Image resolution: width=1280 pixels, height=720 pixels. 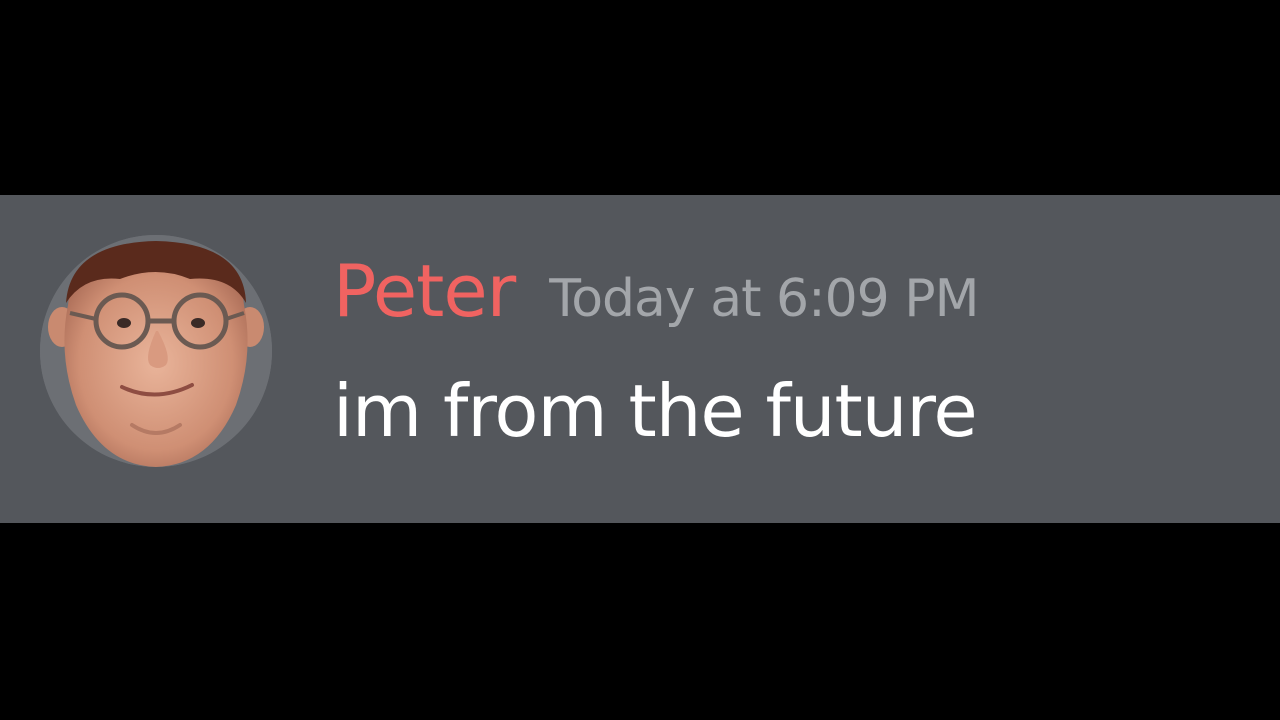 I want to click on message-header: Peter Today at 6:09 PM, so click(x=656, y=295).